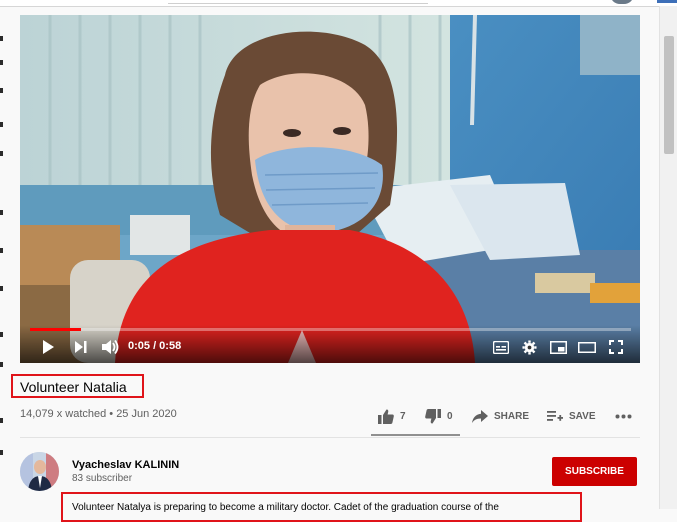  What do you see at coordinates (668, 257) in the screenshot?
I see `page-scrollbar` at bounding box center [668, 257].